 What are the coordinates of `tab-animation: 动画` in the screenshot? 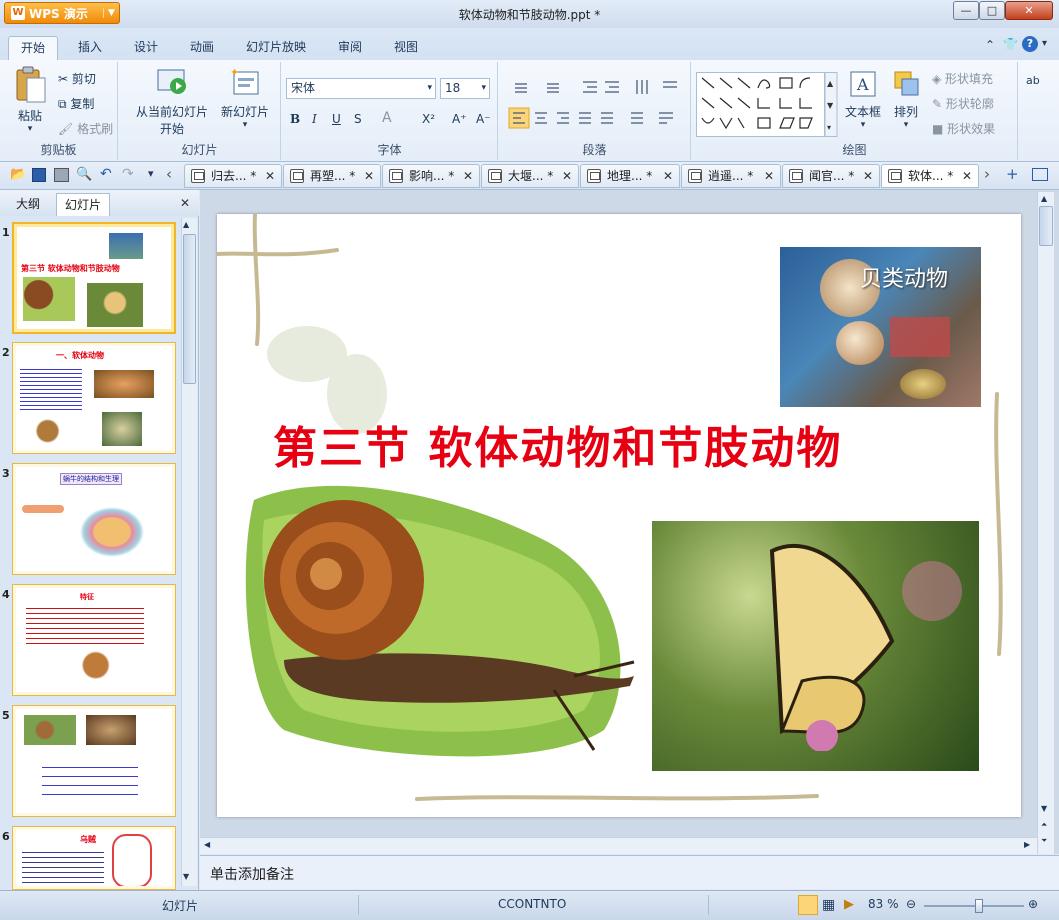 It's located at (202, 48).